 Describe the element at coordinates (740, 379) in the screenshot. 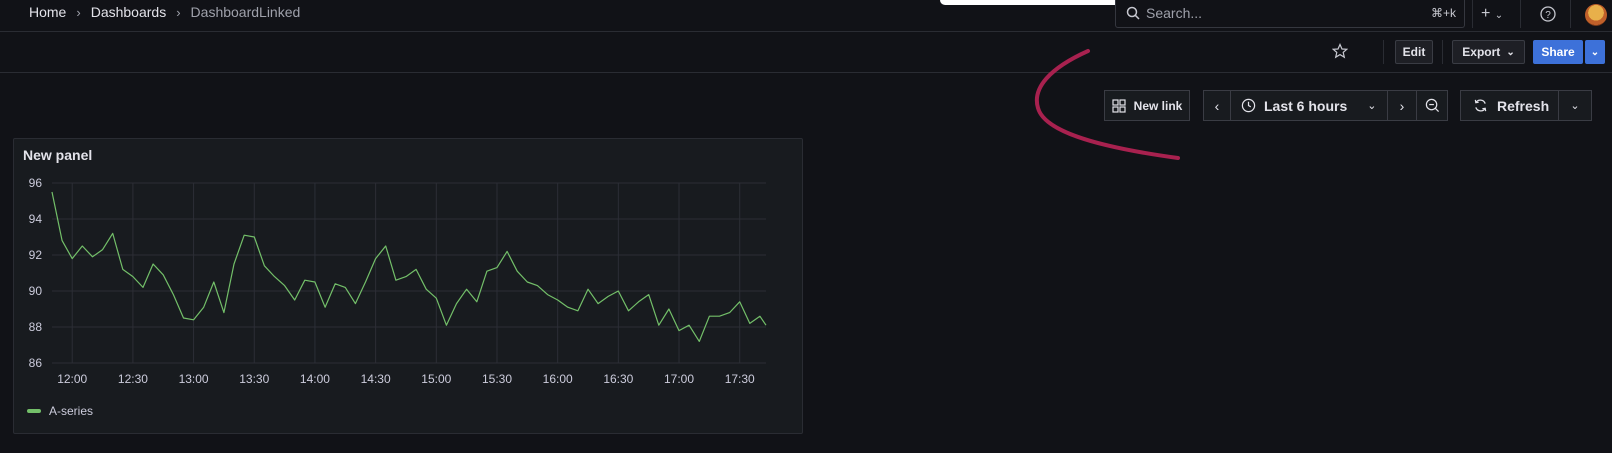

I see `x-tick-label: 17:30` at that location.